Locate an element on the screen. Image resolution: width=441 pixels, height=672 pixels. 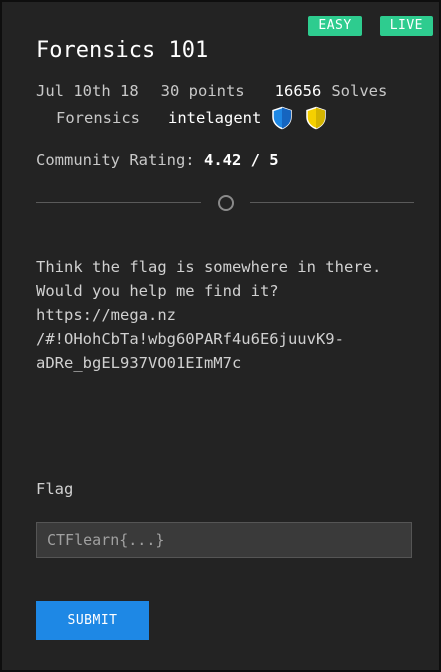
flag-input is located at coordinates (224, 540).